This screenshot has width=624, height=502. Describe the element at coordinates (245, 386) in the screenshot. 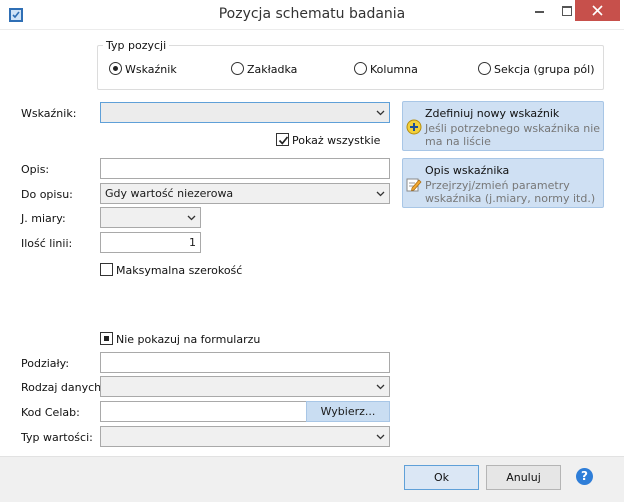

I see `rodzaj-danych-select` at that location.